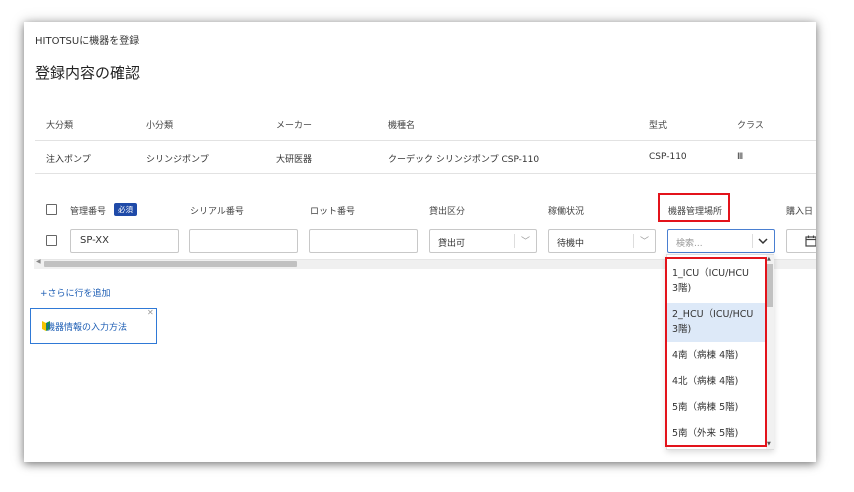 The width and height of the screenshot is (854, 492). I want to click on header-class: クラス, so click(750, 126).